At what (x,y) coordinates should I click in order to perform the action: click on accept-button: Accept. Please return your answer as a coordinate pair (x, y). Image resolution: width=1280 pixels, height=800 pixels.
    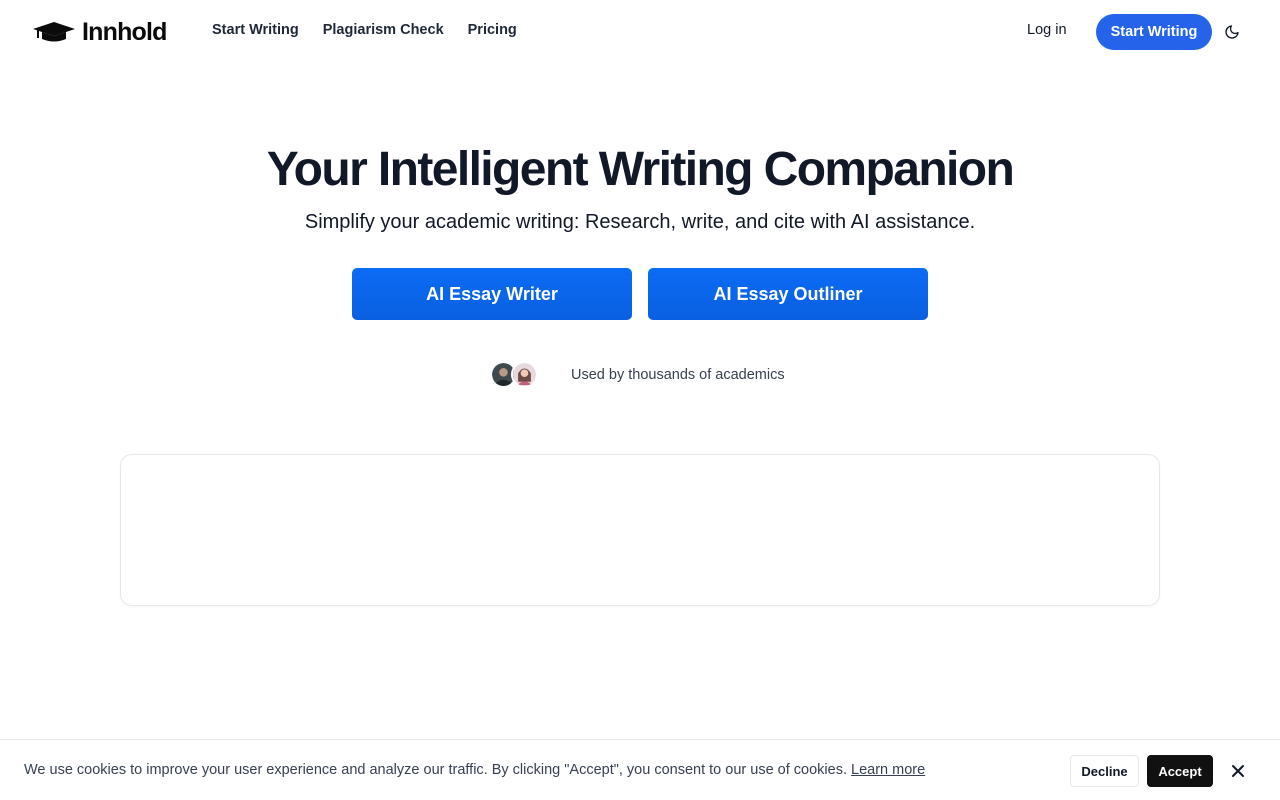
    Looking at the image, I should click on (1180, 771).